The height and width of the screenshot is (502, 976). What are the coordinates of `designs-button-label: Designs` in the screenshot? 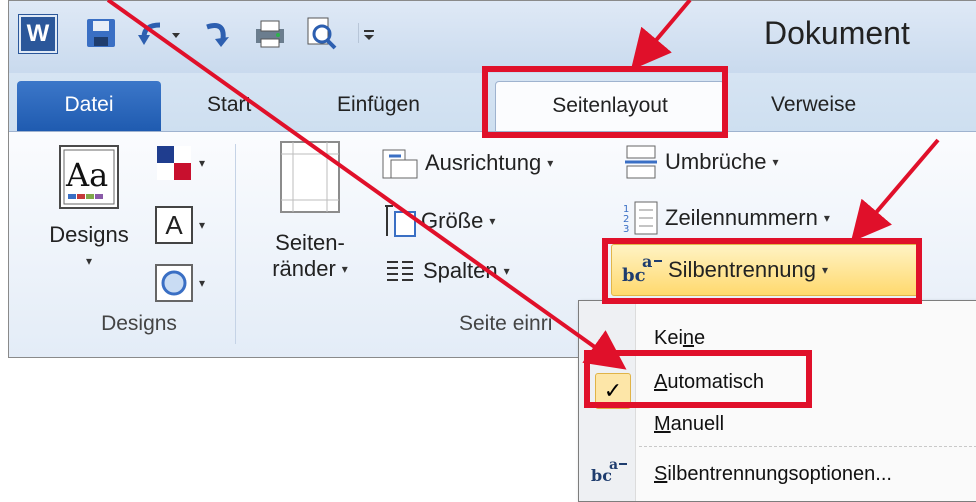 It's located at (89, 234).